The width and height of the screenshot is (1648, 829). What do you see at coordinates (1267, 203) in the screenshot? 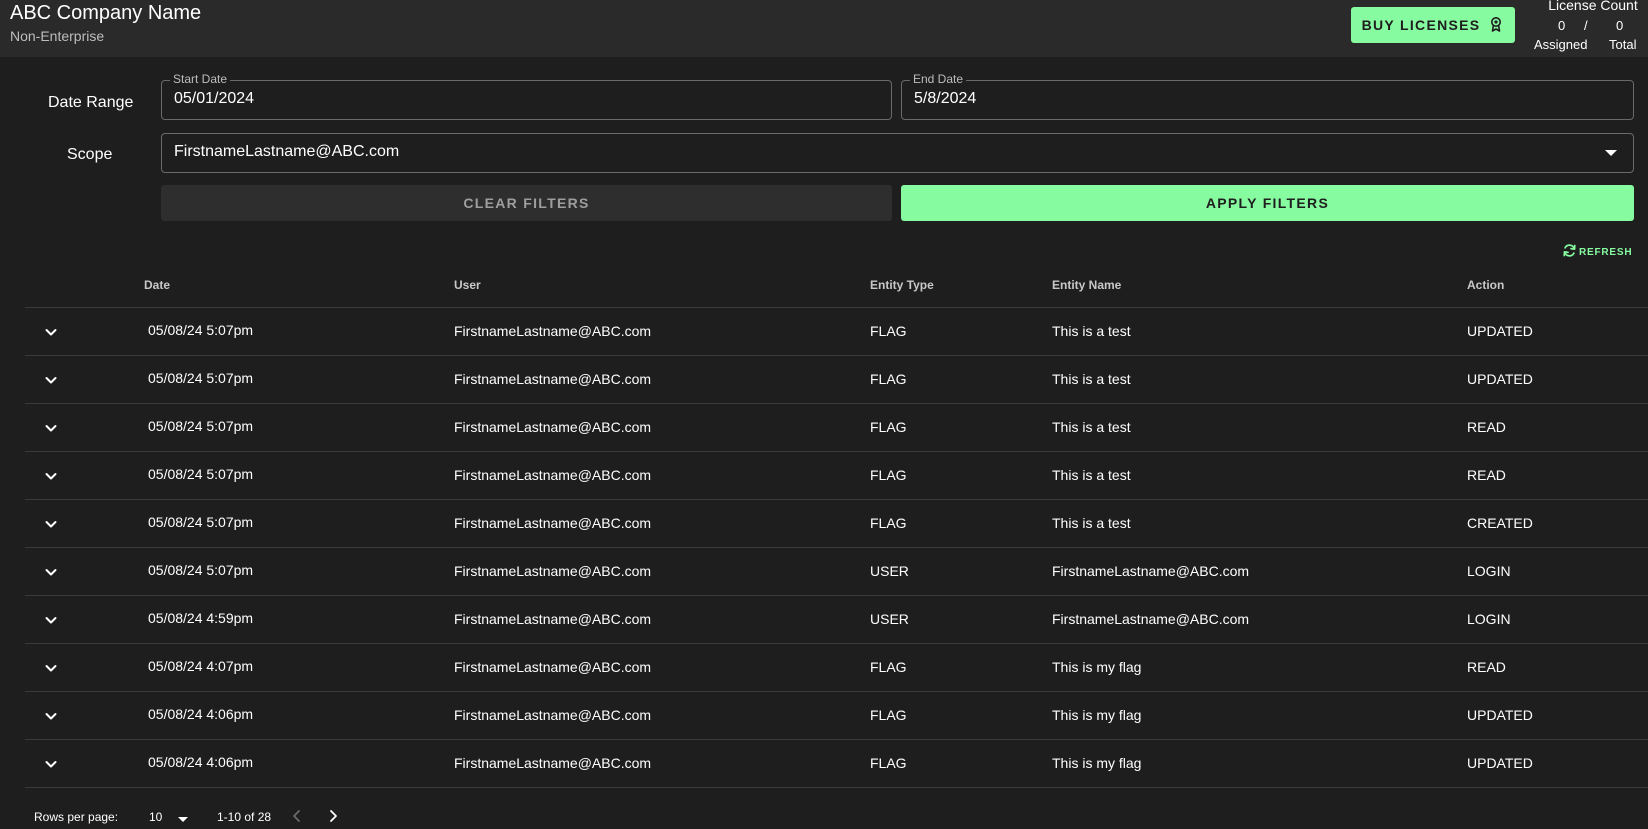
I see `apply-filters-button: APPLY FILTERS` at bounding box center [1267, 203].